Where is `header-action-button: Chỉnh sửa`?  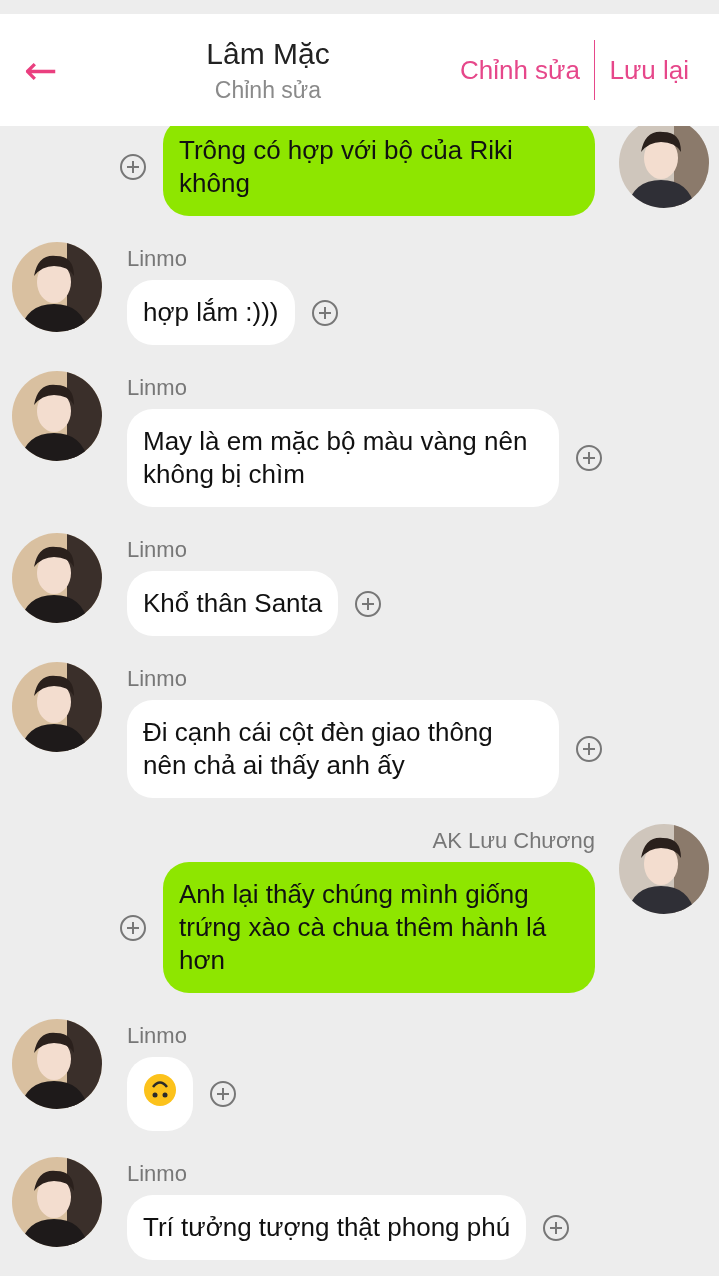
header-action-button: Chỉnh sửa is located at coordinates (519, 70).